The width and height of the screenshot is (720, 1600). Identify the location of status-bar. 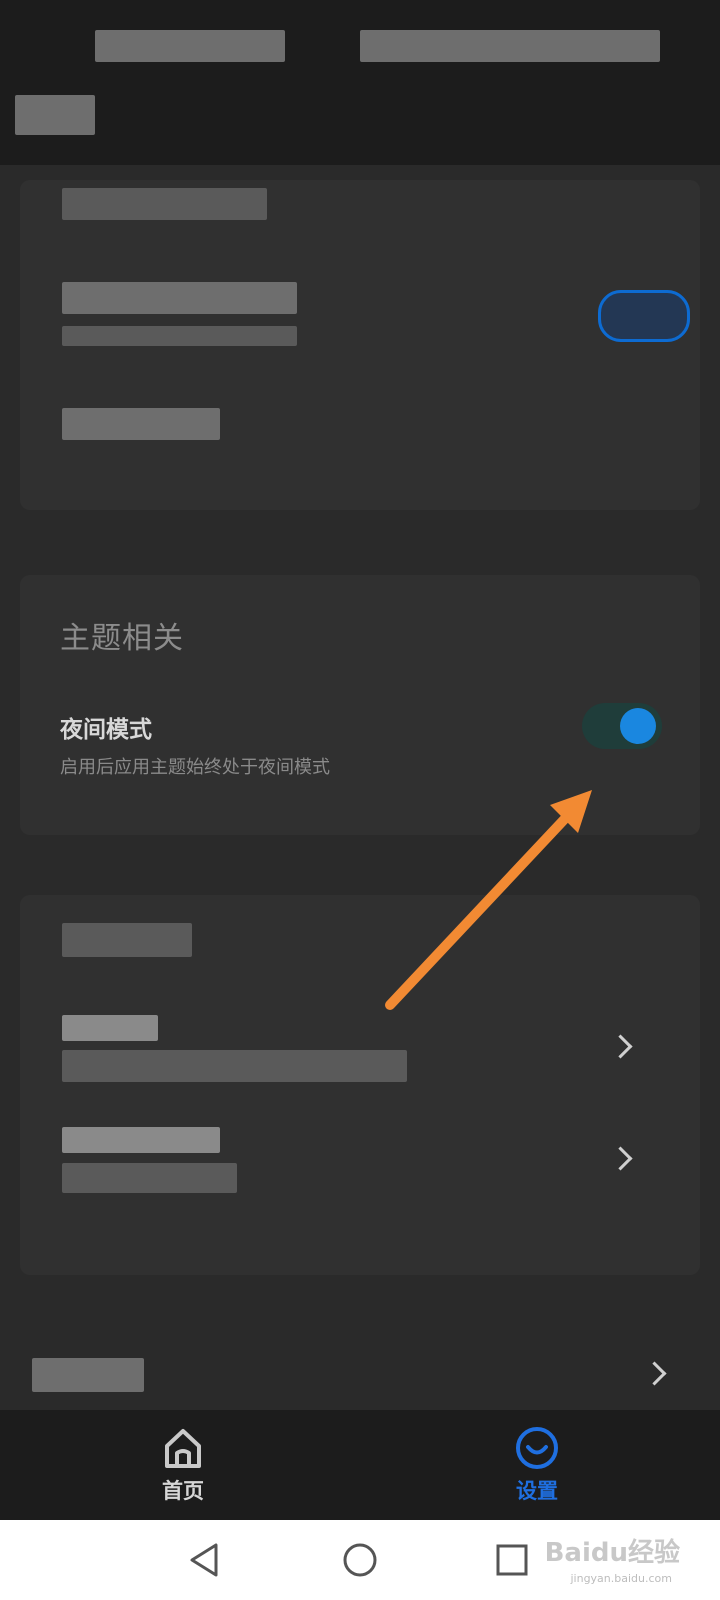
(360, 37).